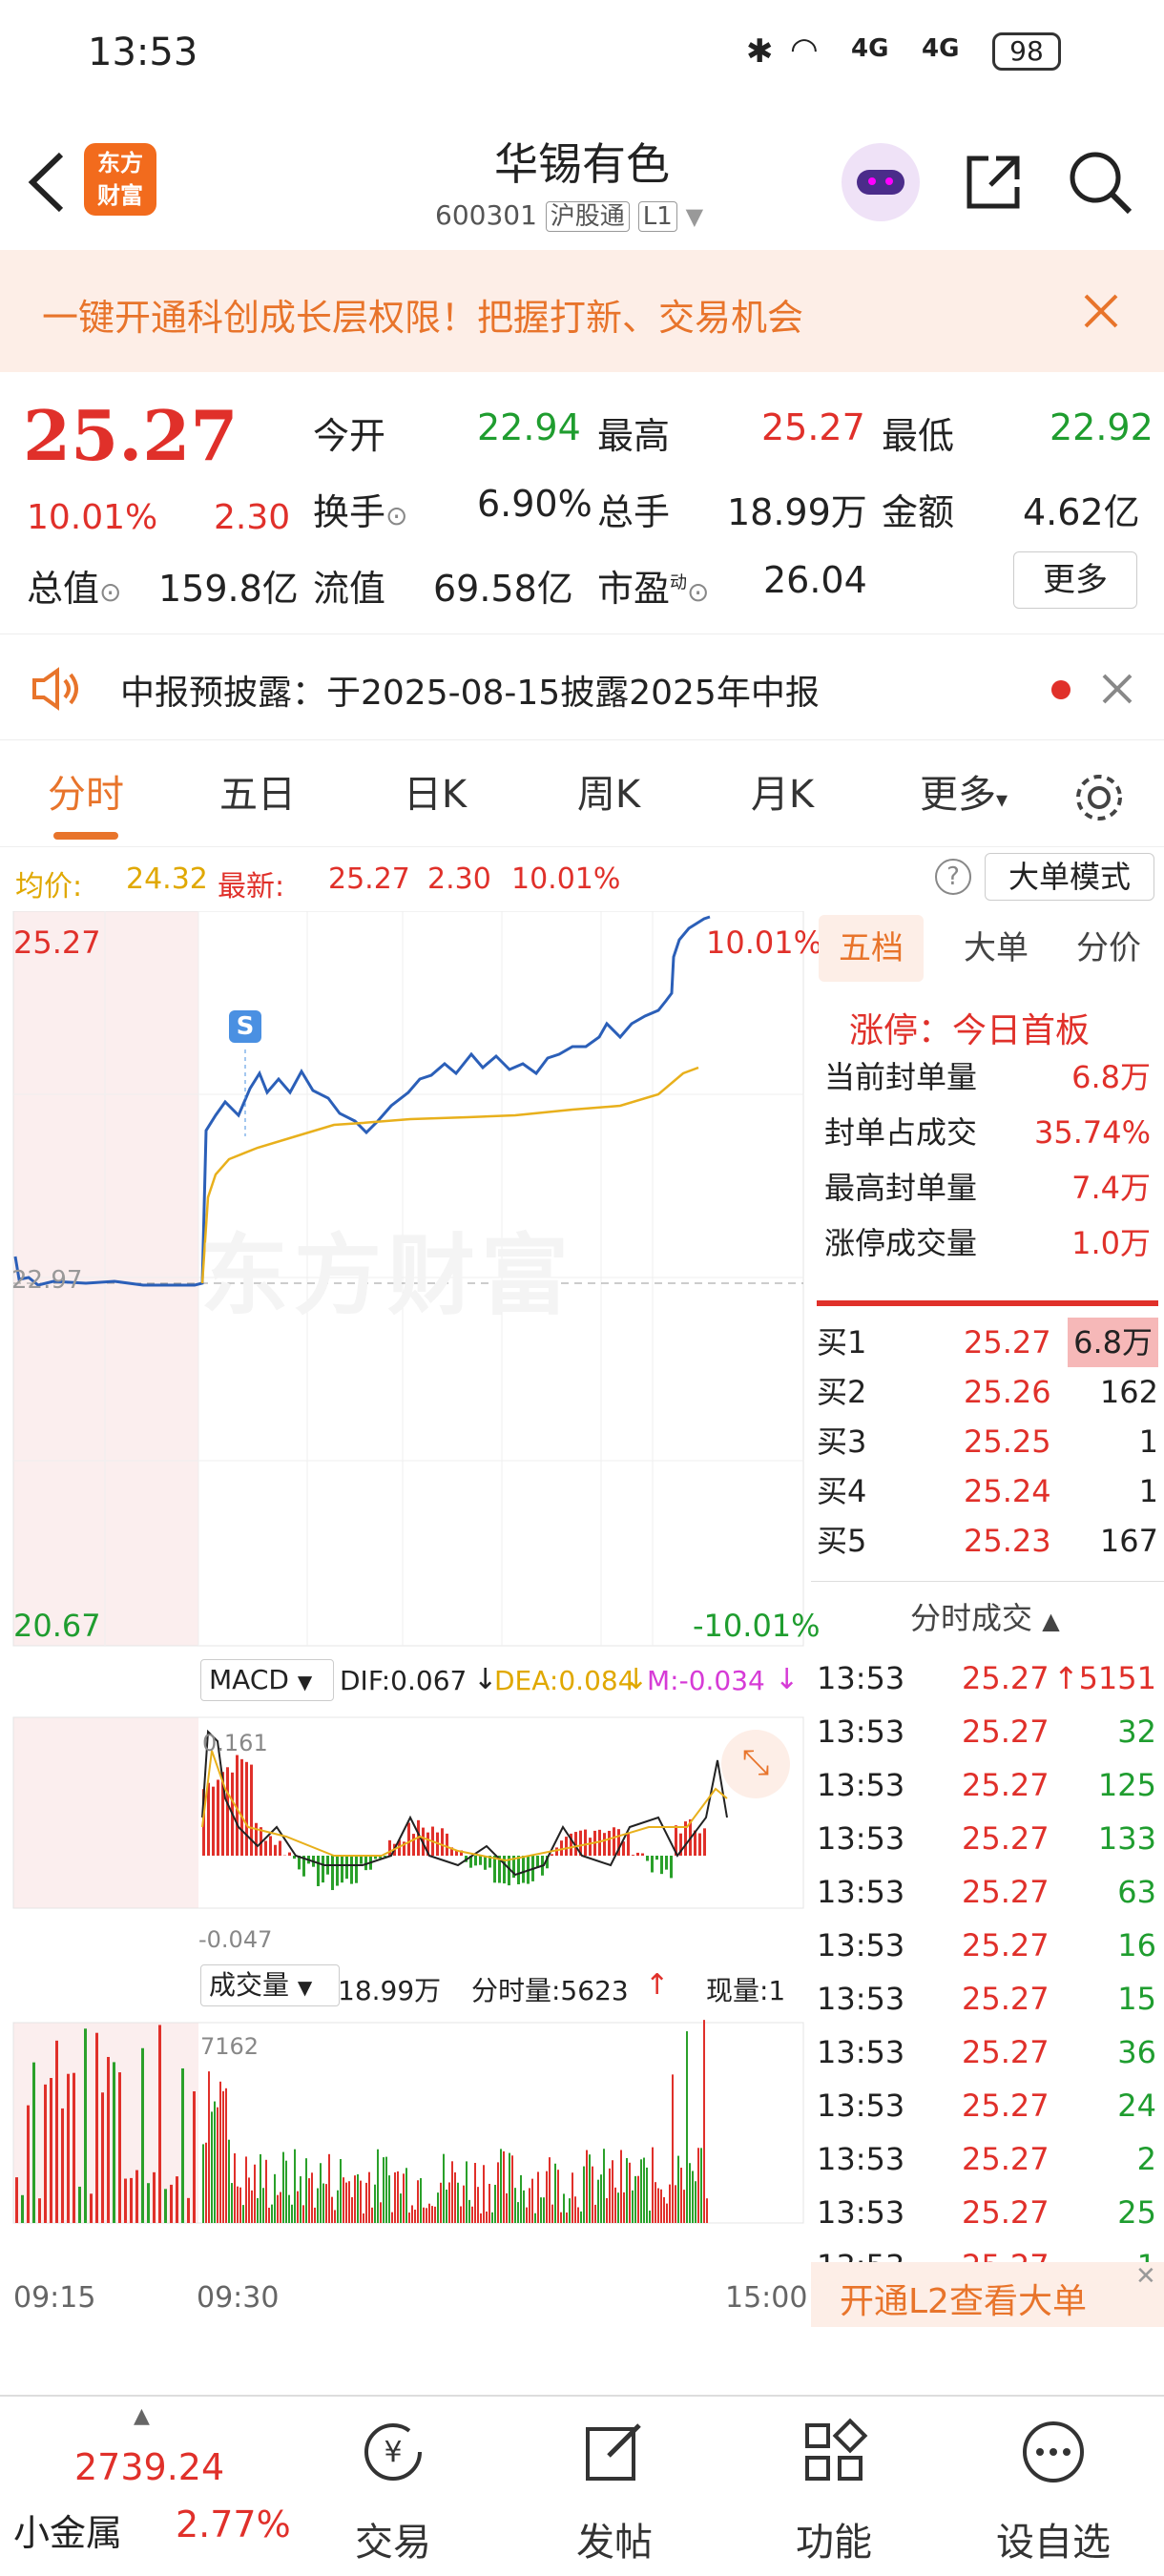 This screenshot has width=1164, height=2576. What do you see at coordinates (435, 794) in the screenshot?
I see `tab-daily-k: 日K` at bounding box center [435, 794].